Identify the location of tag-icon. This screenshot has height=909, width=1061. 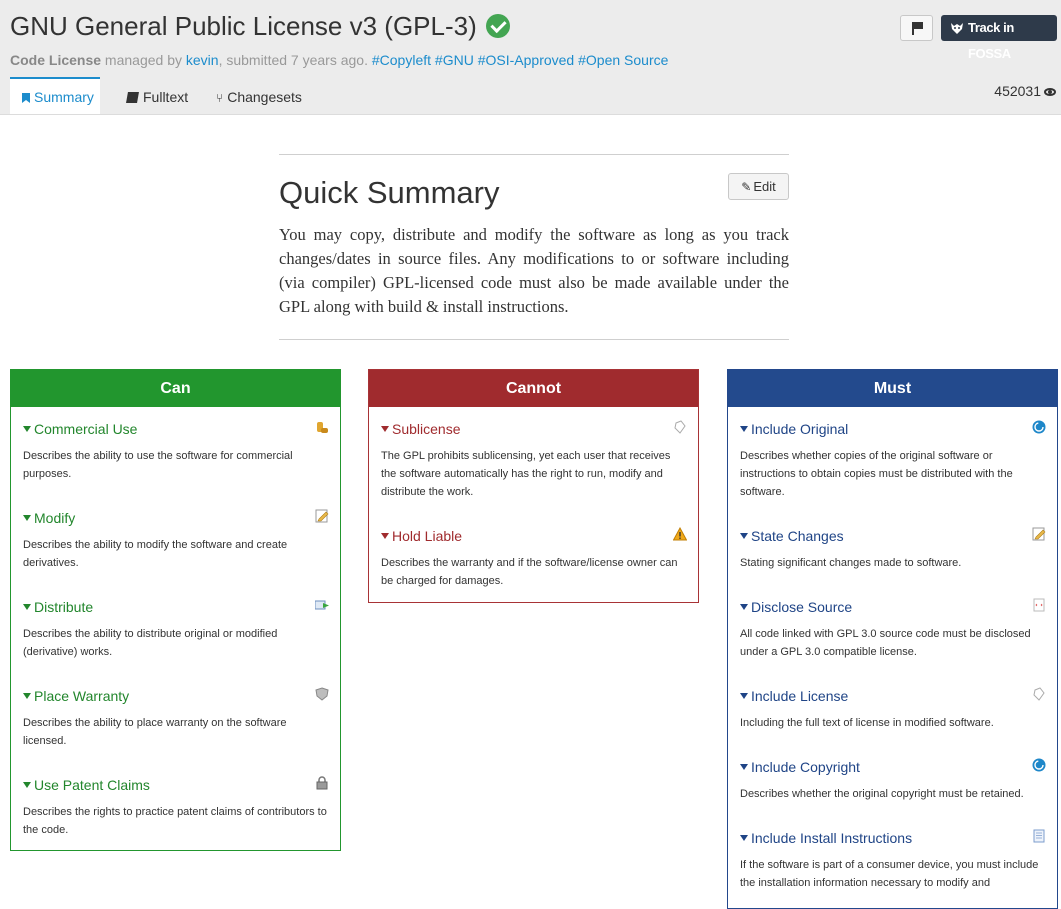
(1039, 694).